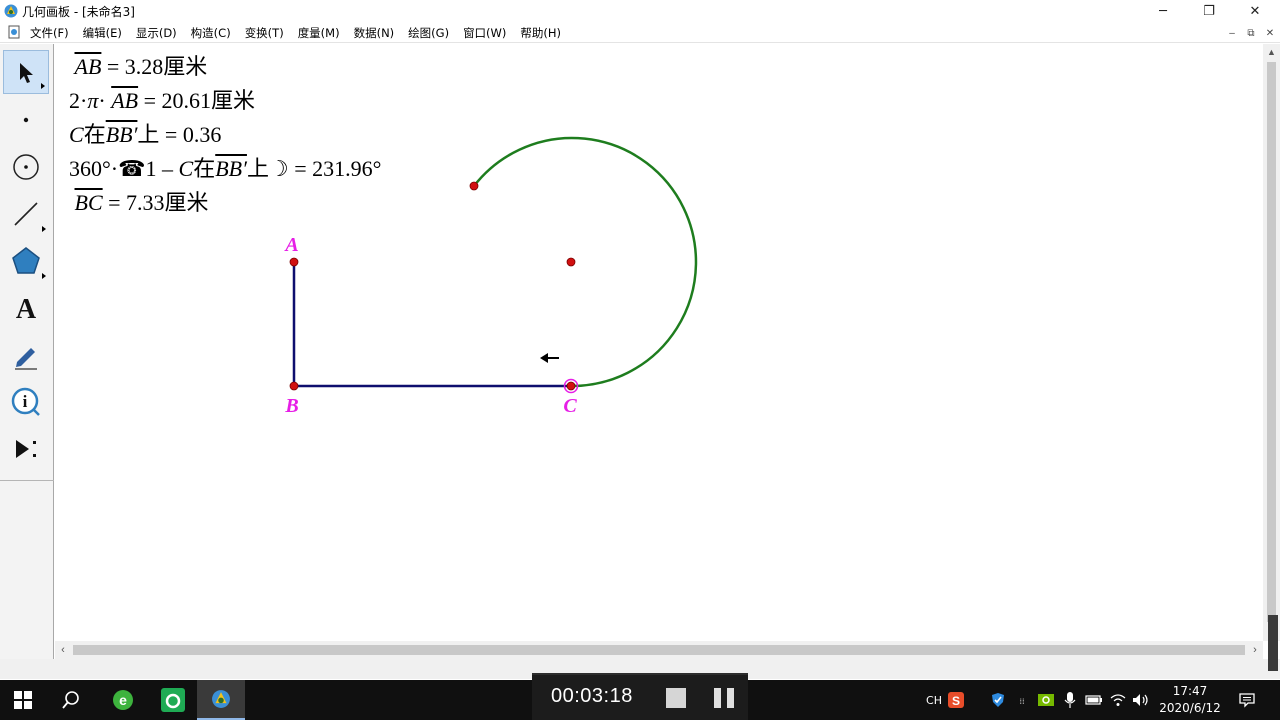 The image size is (1280, 720). Describe the element at coordinates (14, 32) in the screenshot. I see `document-icon` at that location.